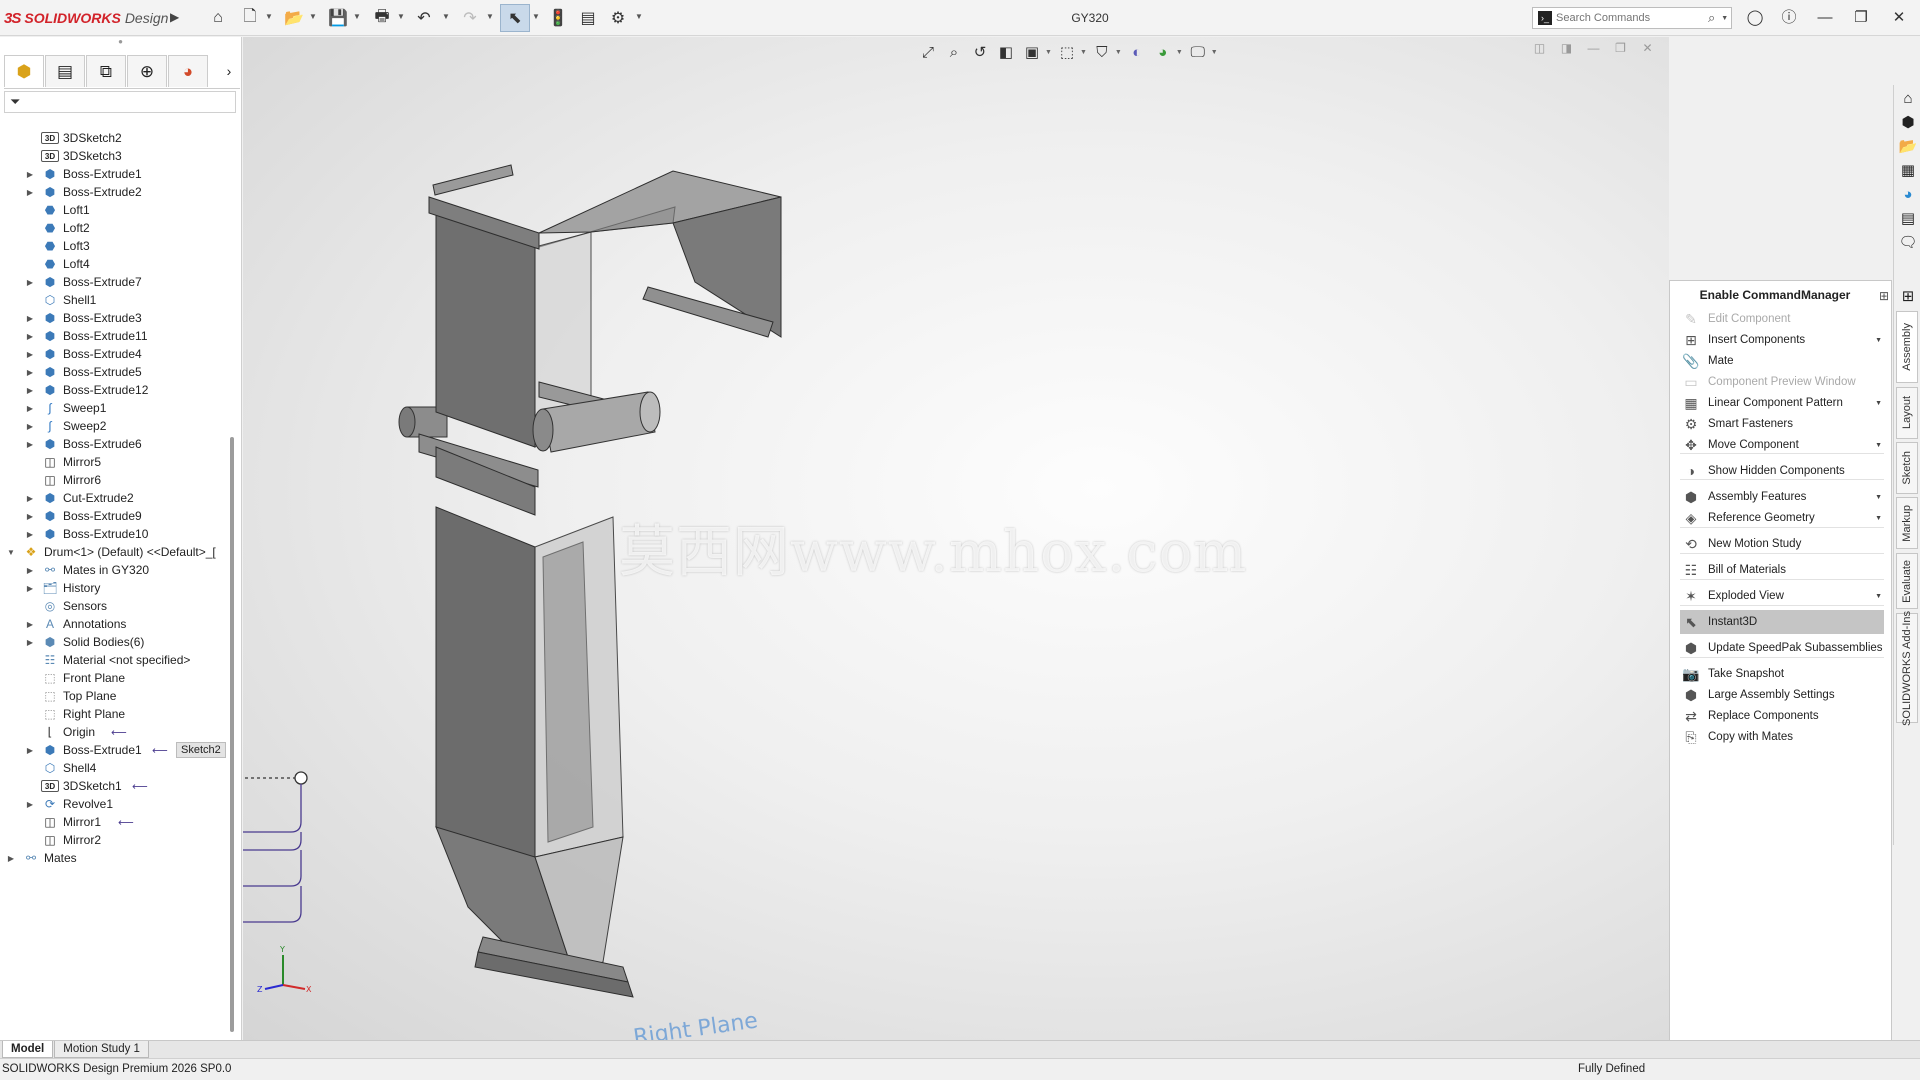 Image resolution: width=1920 pixels, height=1080 pixels. What do you see at coordinates (1048, 52) in the screenshot?
I see `view-dropdown-icon: ▼` at bounding box center [1048, 52].